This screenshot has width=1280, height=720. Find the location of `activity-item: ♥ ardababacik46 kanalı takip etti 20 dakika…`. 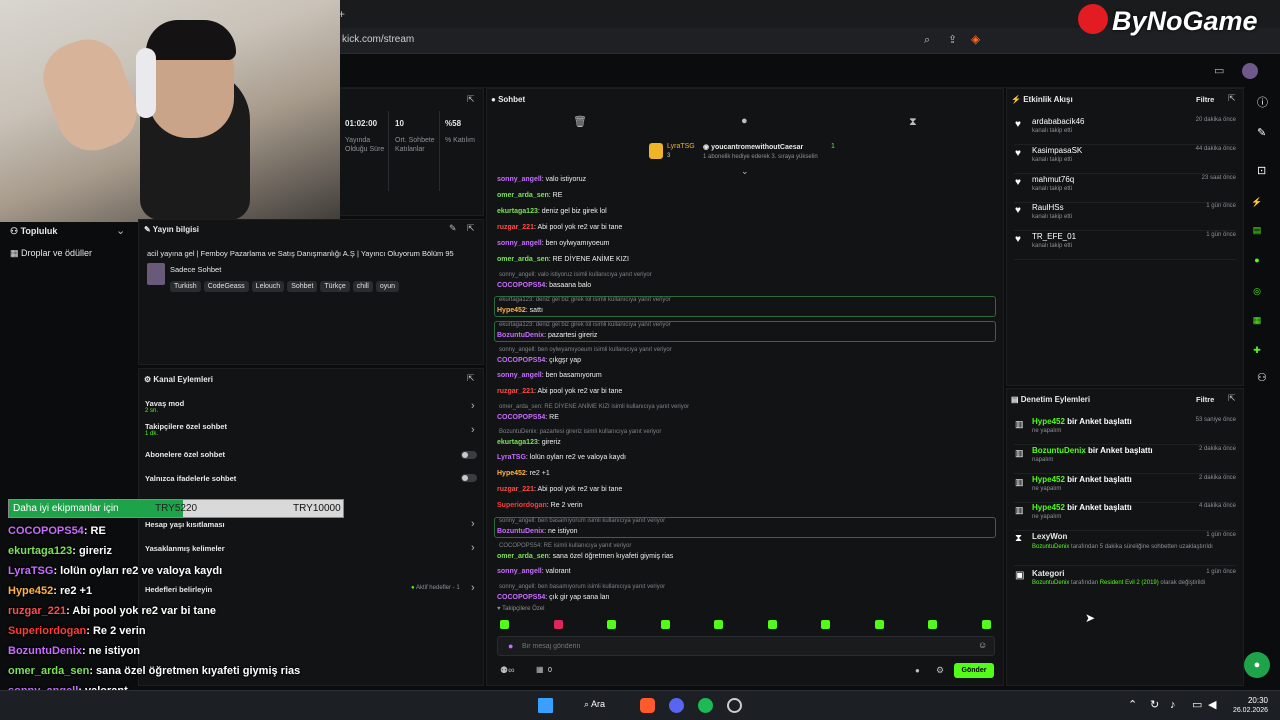

activity-item: ♥ ardababacik46 kanalı takip etti 20 dakika… is located at coordinates (1125, 131).